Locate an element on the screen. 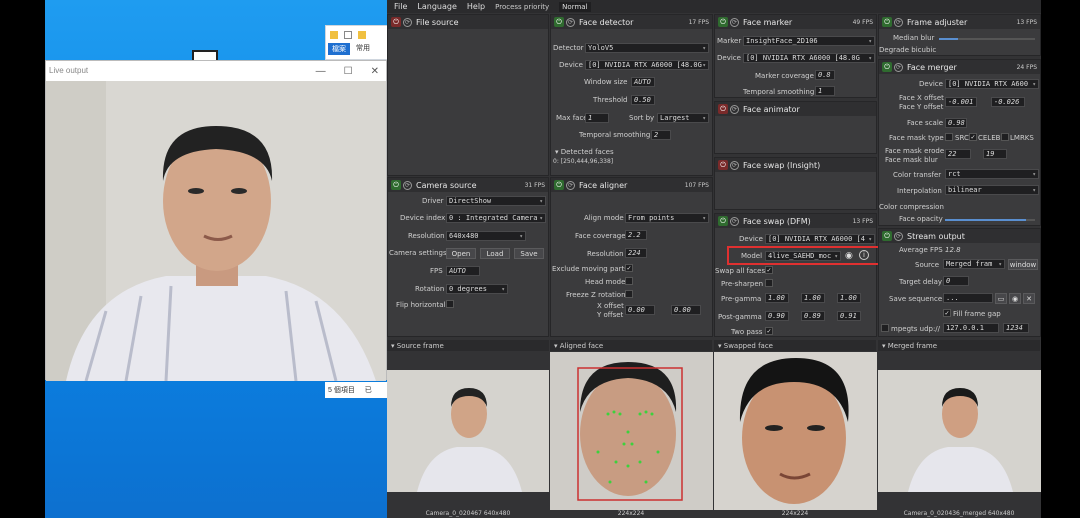  menu-file: File is located at coordinates (400, 6).